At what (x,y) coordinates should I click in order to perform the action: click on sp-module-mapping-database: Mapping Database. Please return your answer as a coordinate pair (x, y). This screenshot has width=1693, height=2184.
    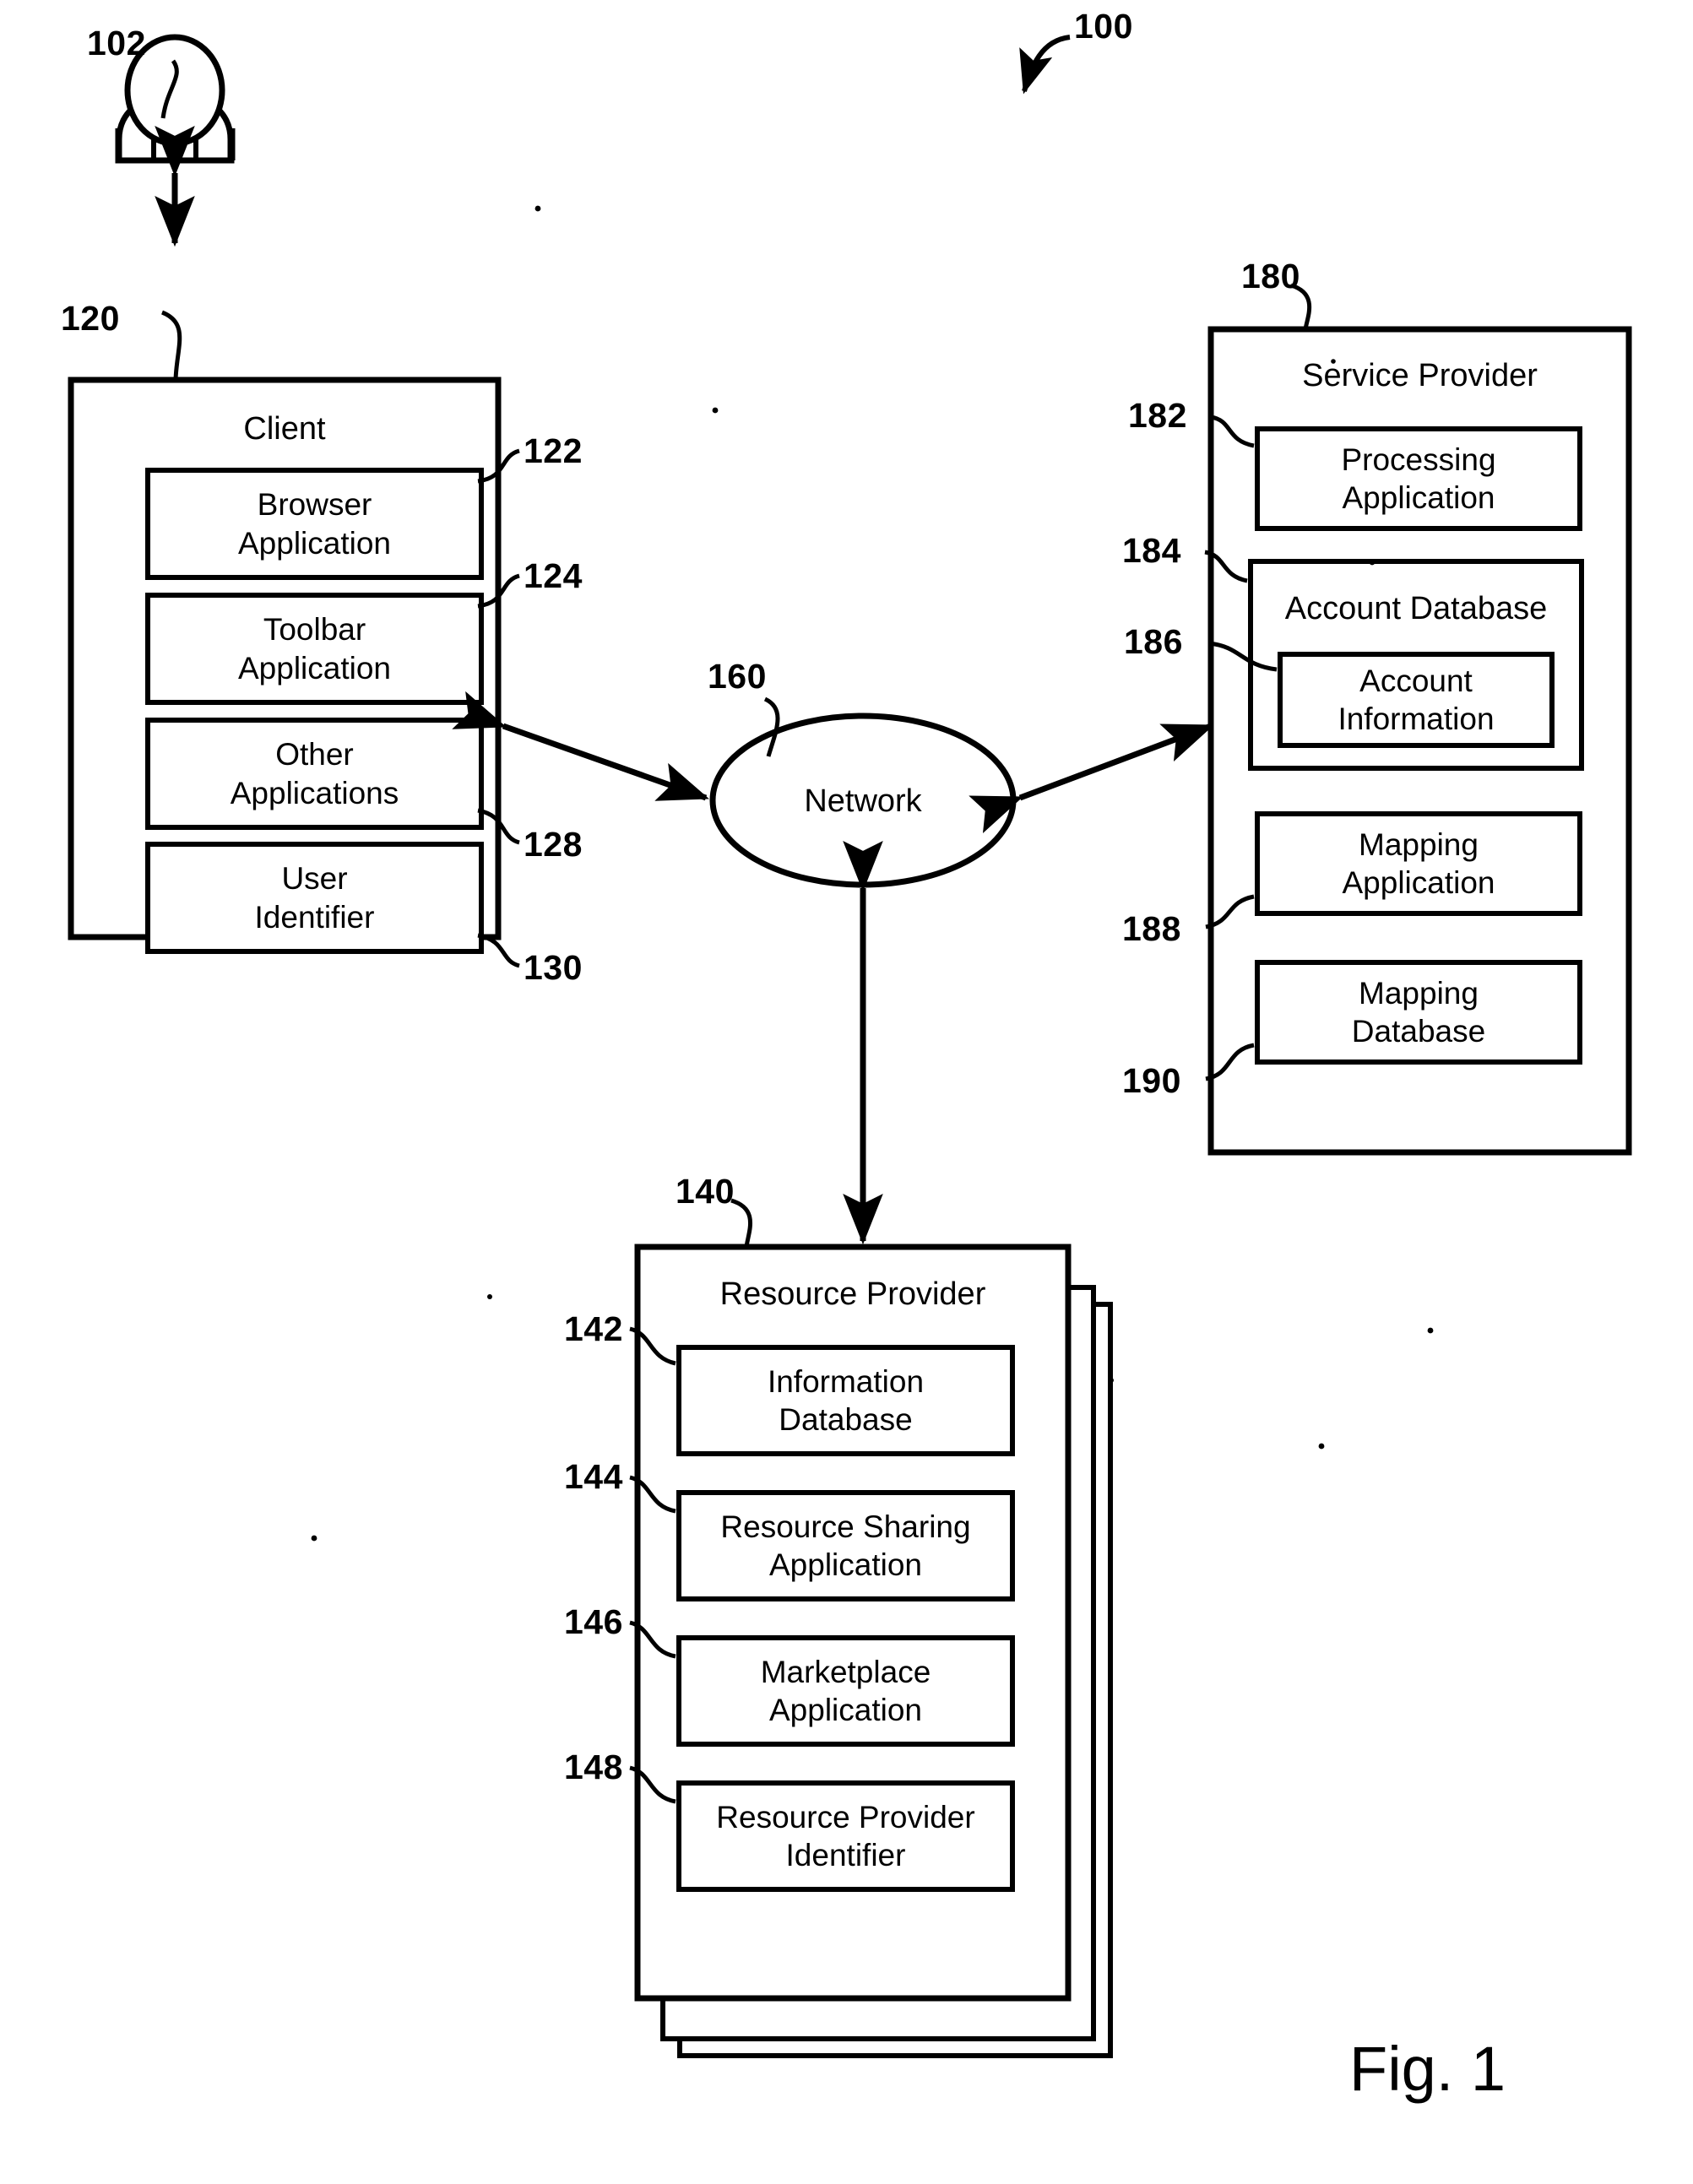
    Looking at the image, I should click on (1418, 1012).